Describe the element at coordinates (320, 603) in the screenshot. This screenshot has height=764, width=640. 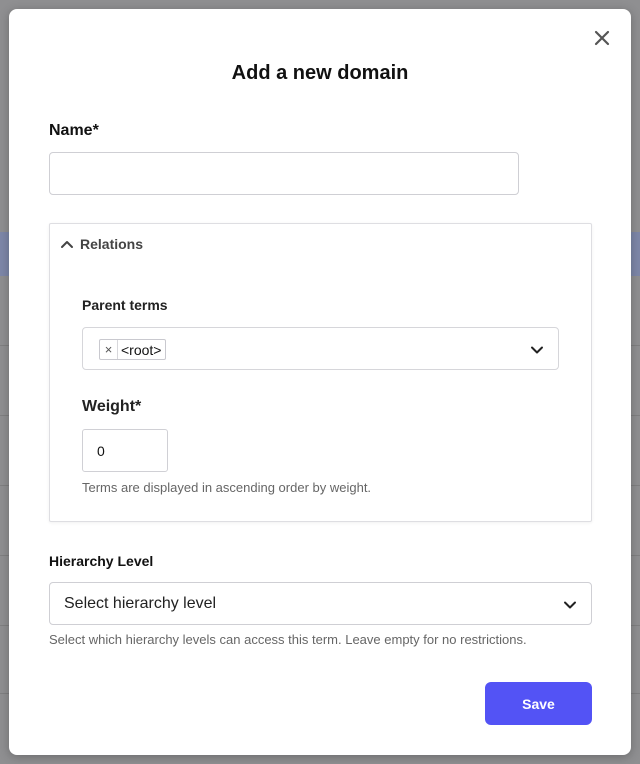
I see `hierarchy-level-select: Select hierarchy level` at that location.